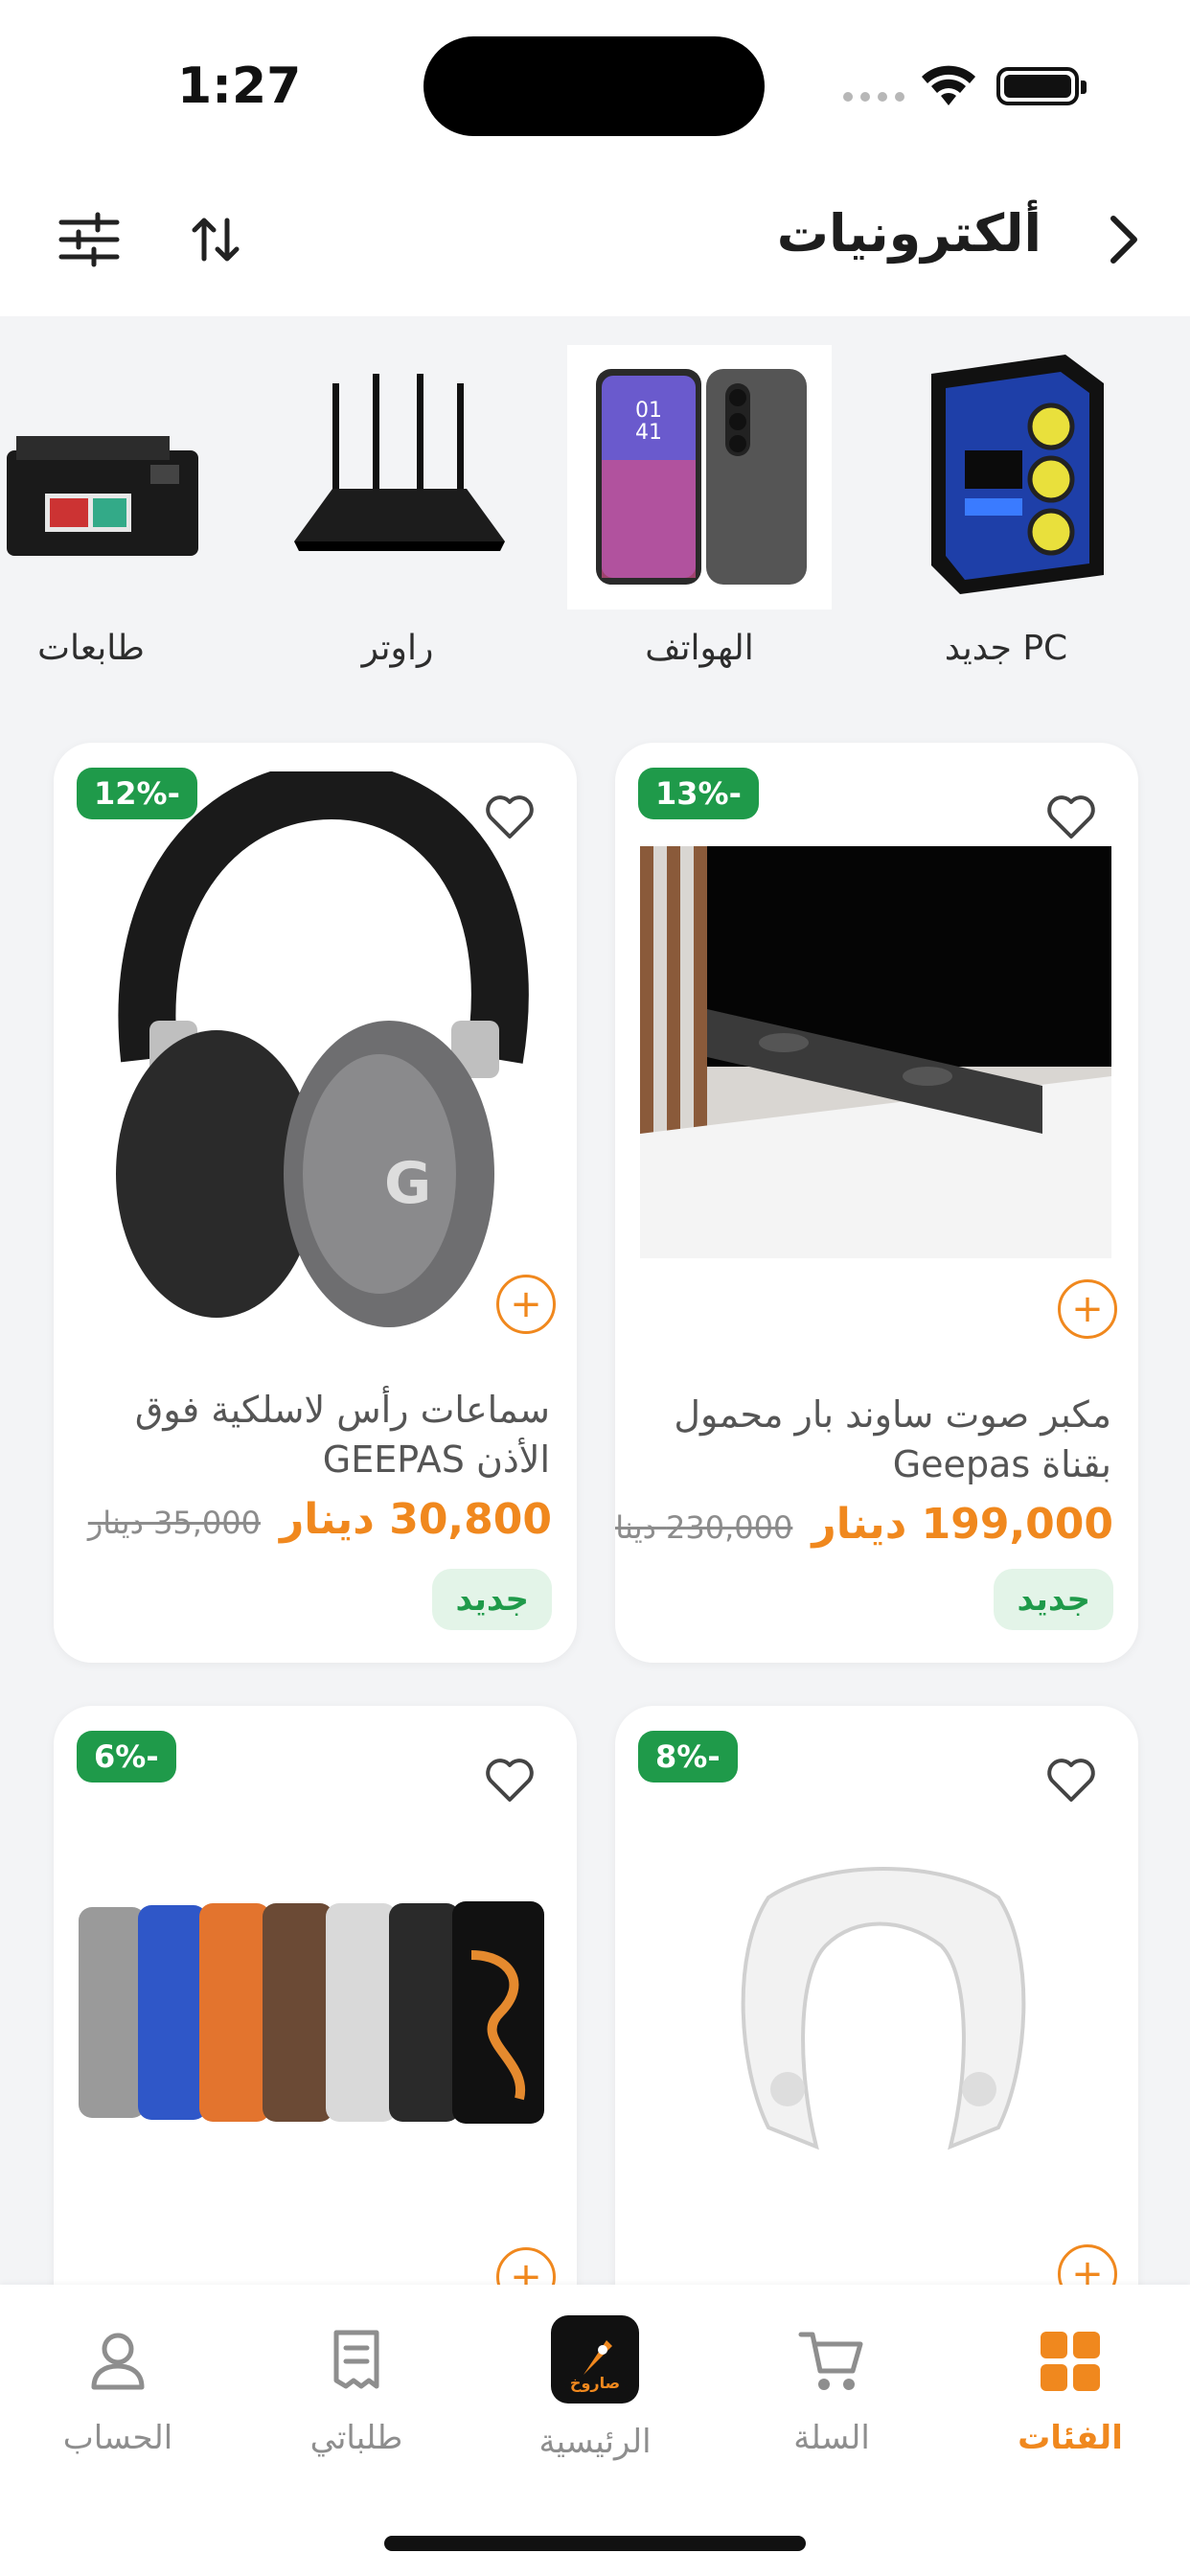 The image size is (1190, 2576). I want to click on price-row: 30,800 دينار 35,000 دينار, so click(316, 1519).